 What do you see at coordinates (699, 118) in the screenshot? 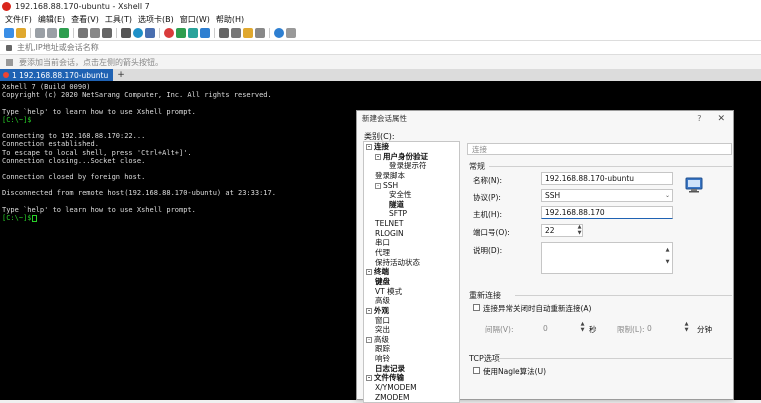
I see `dialog-help-button: ?` at bounding box center [699, 118].